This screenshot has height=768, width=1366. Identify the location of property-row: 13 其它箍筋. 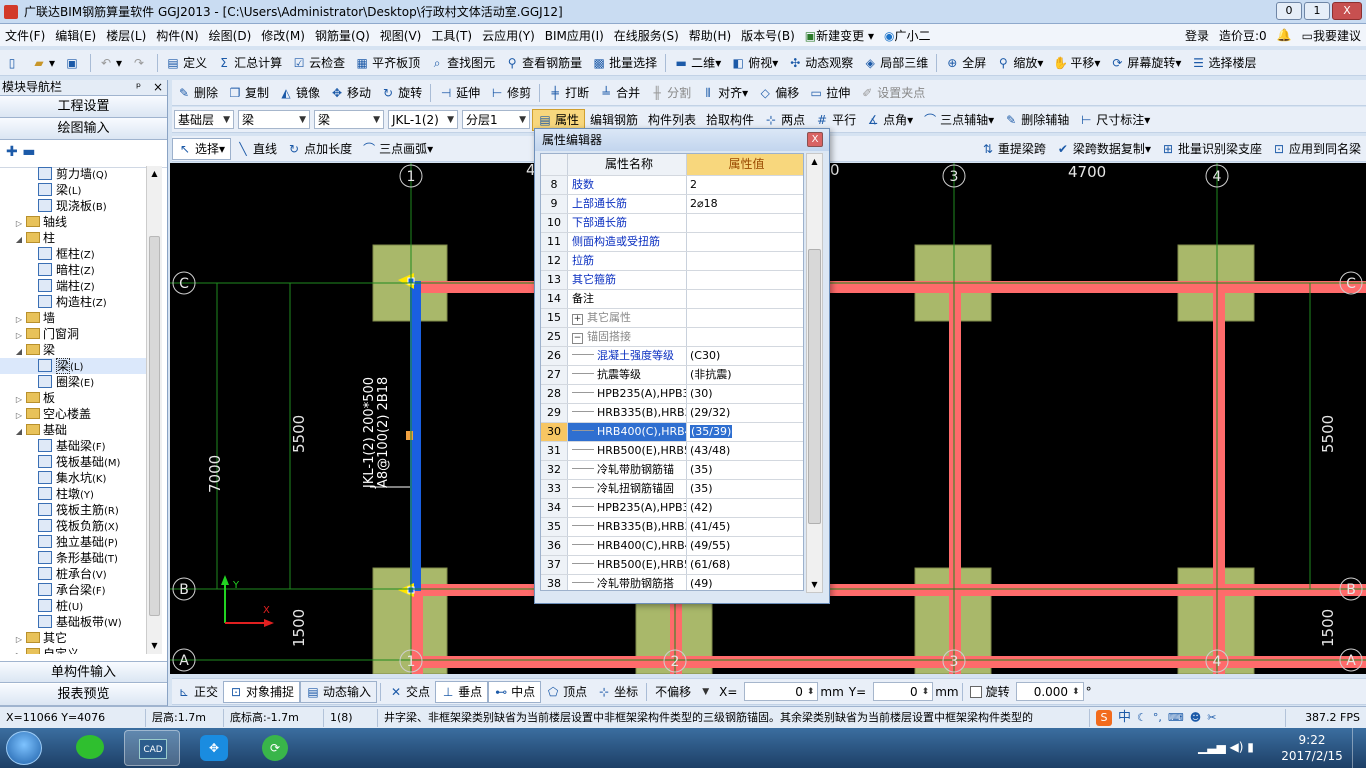
(672, 280).